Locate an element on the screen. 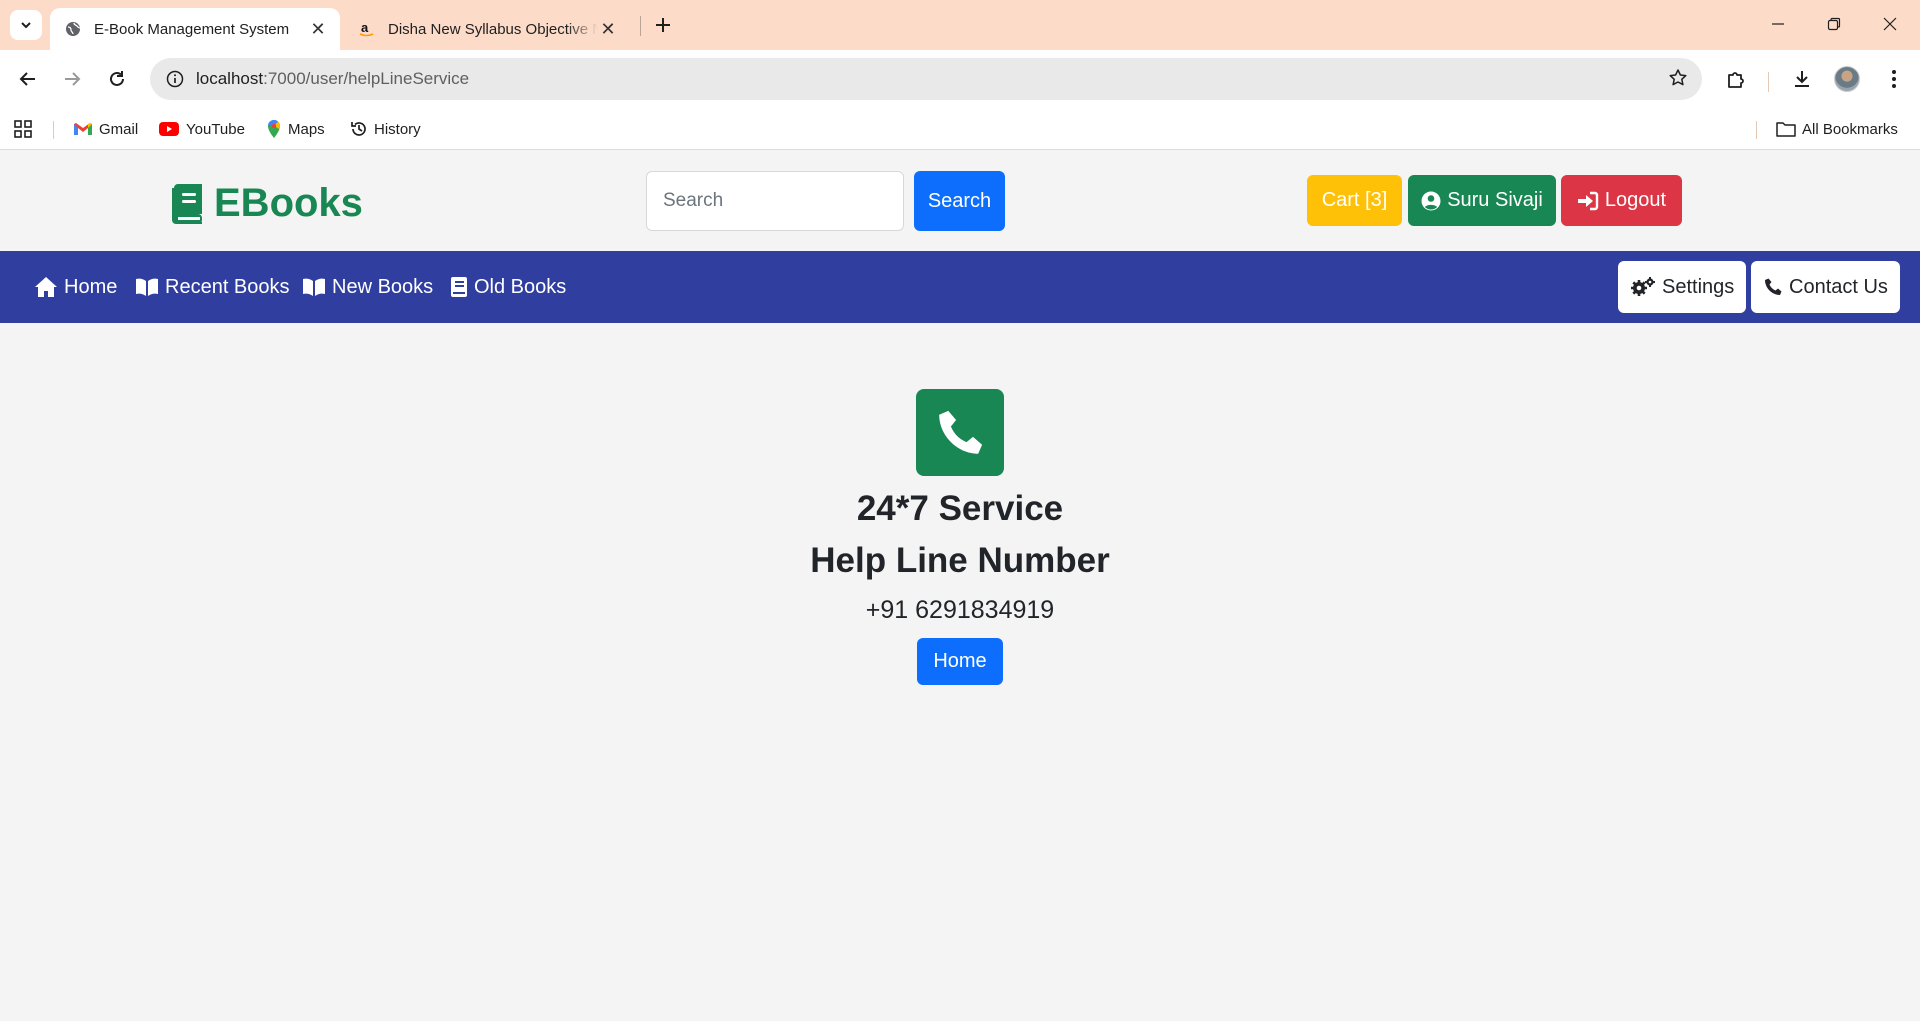 The image size is (1920, 1021). bookmark-label: YouTube is located at coordinates (215, 129).